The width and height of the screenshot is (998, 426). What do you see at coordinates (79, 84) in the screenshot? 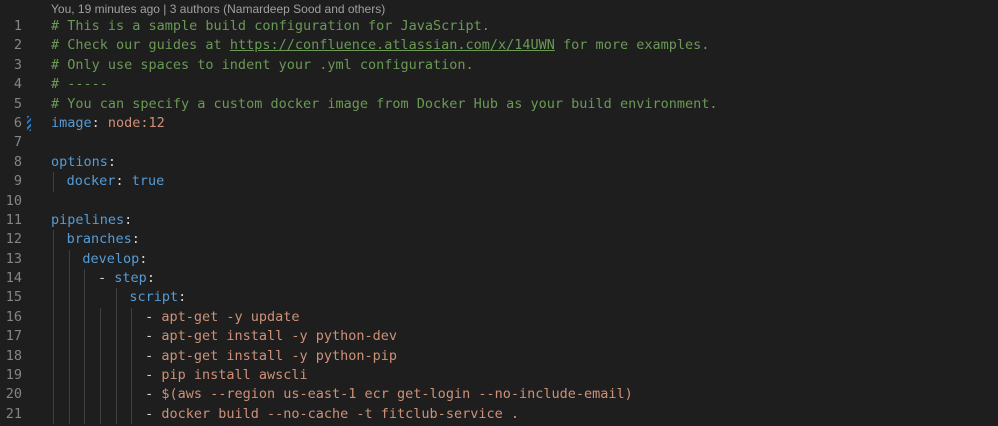
I see `line-content: # -----` at bounding box center [79, 84].